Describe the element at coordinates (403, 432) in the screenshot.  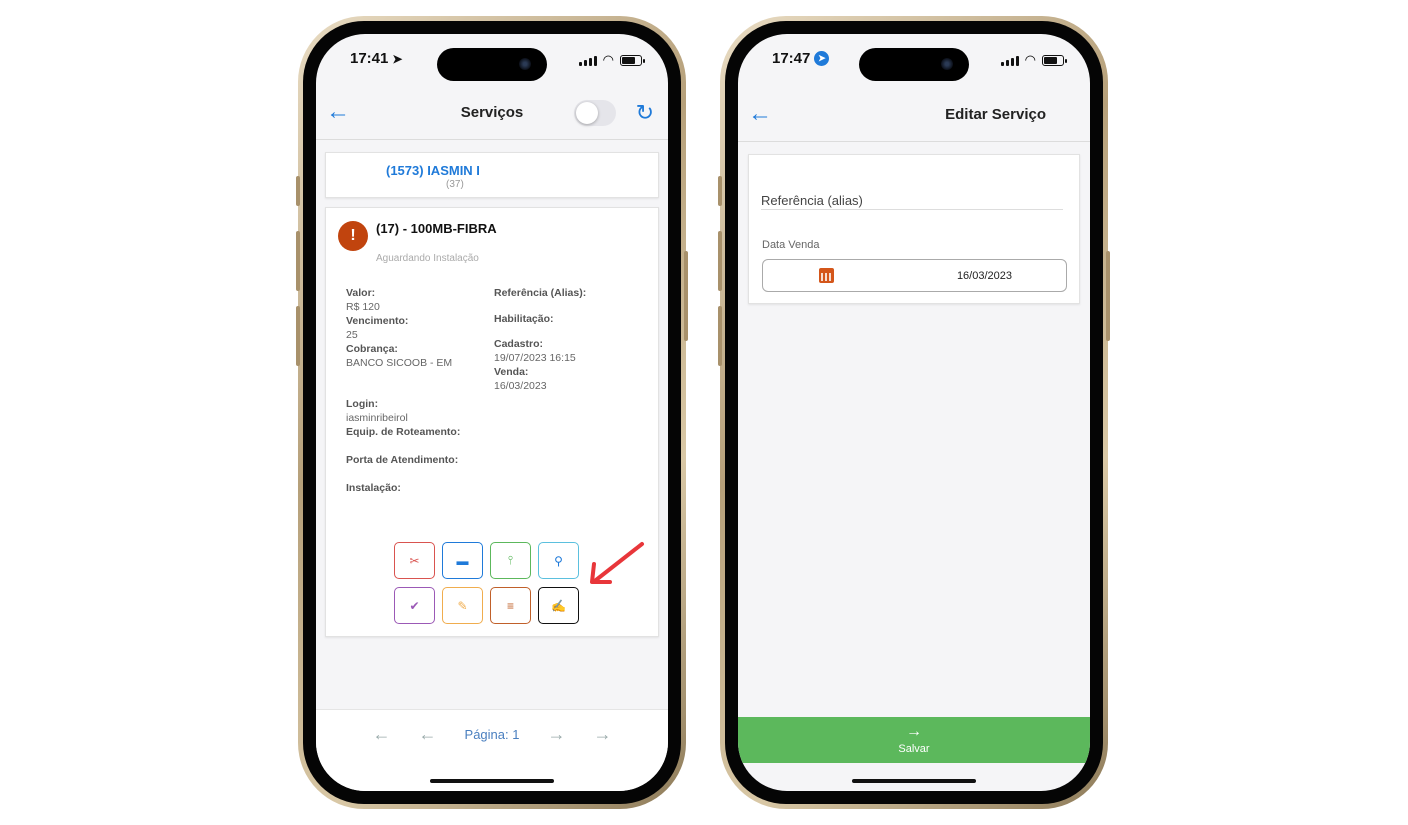
I see `field-equip-roteamento: Equip. de Roteamento:` at that location.